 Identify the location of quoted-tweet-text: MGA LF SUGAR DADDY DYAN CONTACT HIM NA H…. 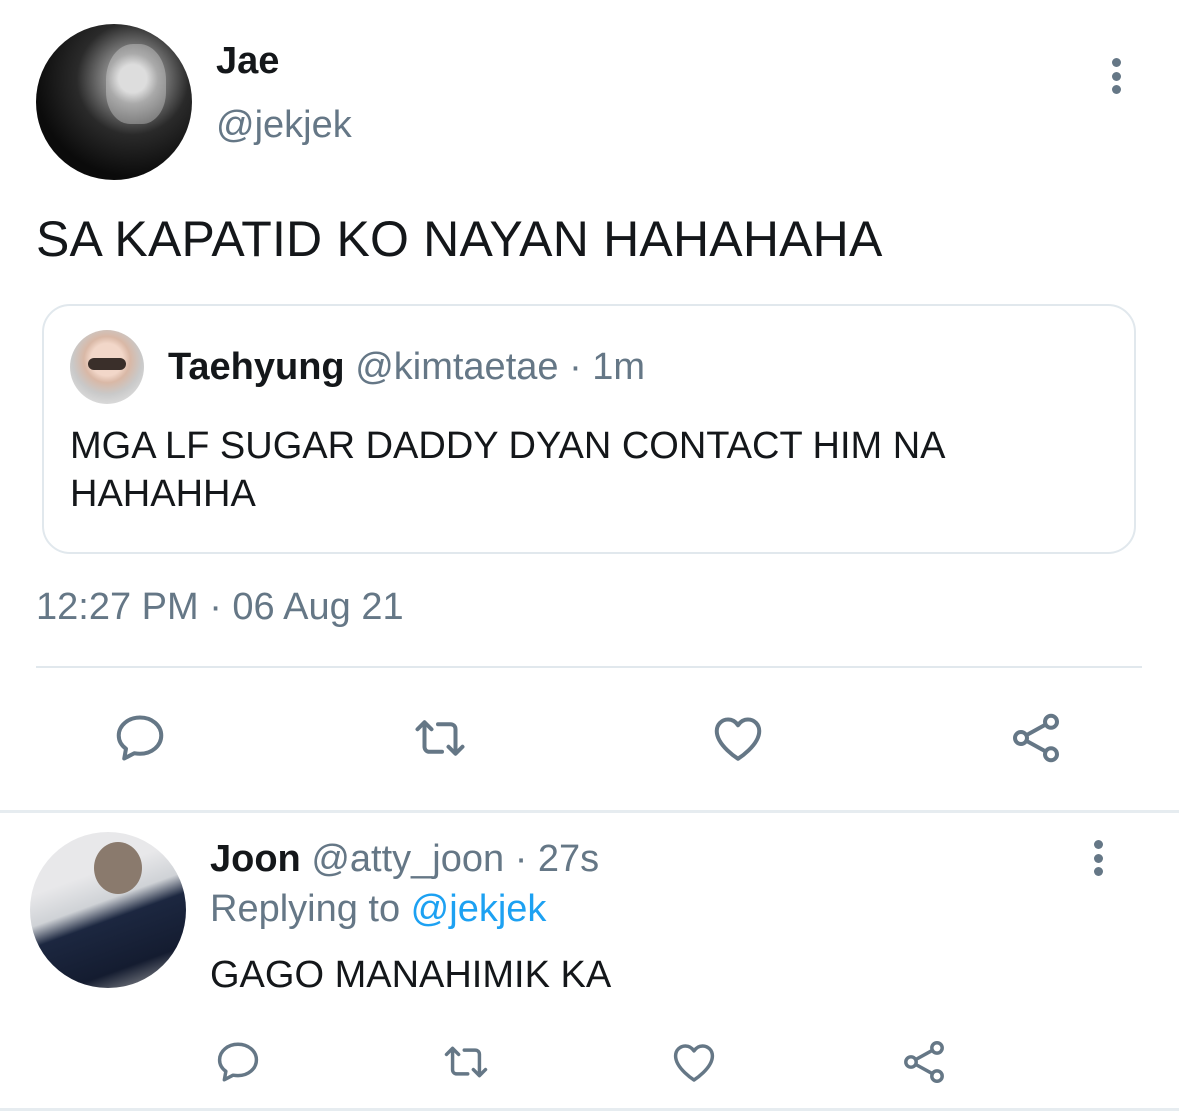
(507, 470).